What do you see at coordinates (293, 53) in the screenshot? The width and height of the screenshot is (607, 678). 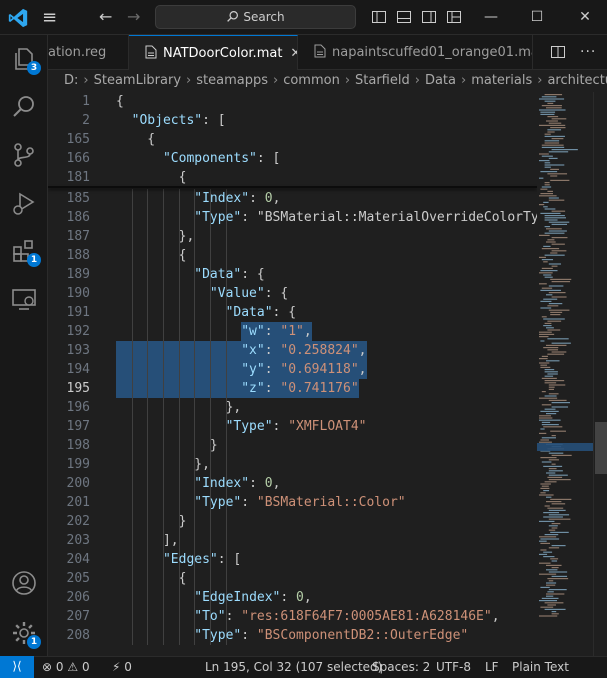 I see `close-tab-icon: ✕` at bounding box center [293, 53].